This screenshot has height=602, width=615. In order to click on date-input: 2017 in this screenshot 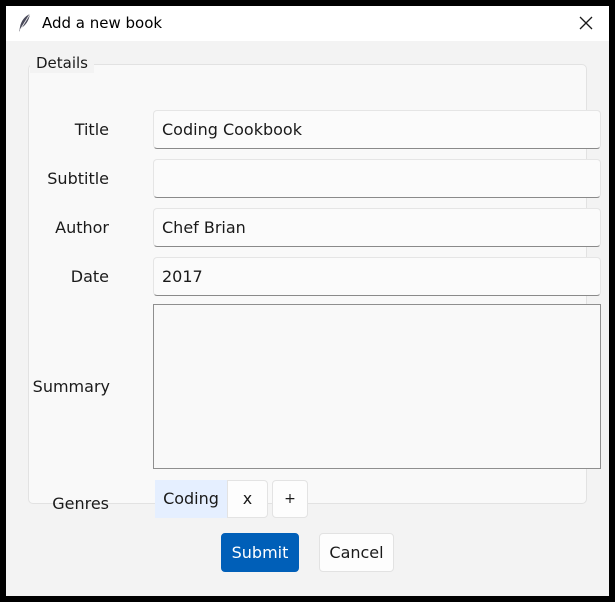, I will do `click(377, 276)`.